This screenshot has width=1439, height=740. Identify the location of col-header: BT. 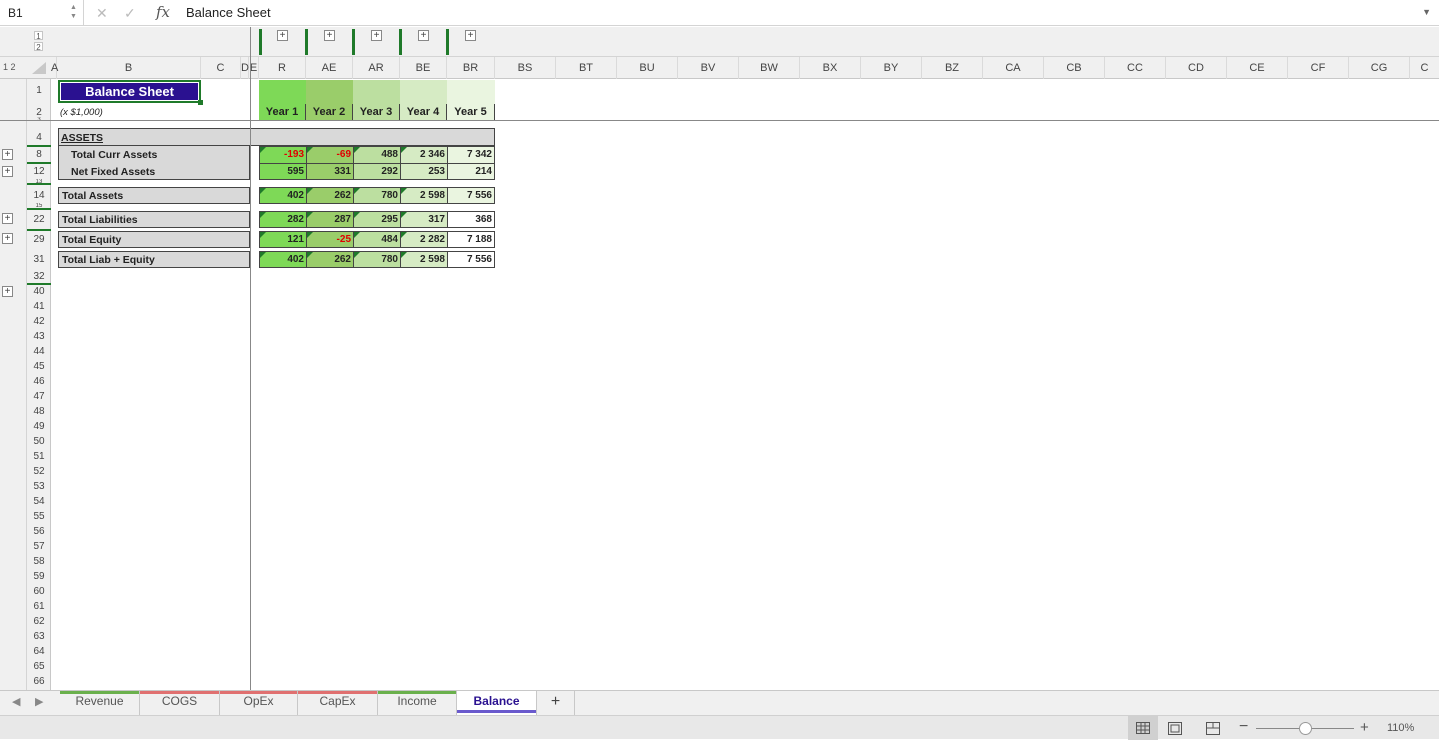
(586, 68).